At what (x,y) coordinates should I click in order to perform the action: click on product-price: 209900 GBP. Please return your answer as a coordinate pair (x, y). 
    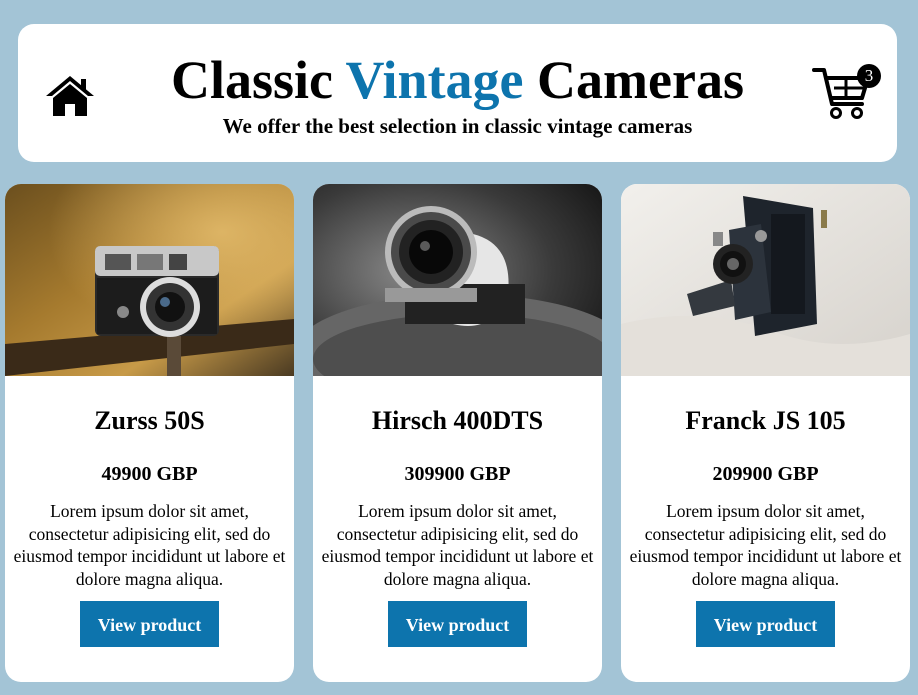
    Looking at the image, I should click on (765, 474).